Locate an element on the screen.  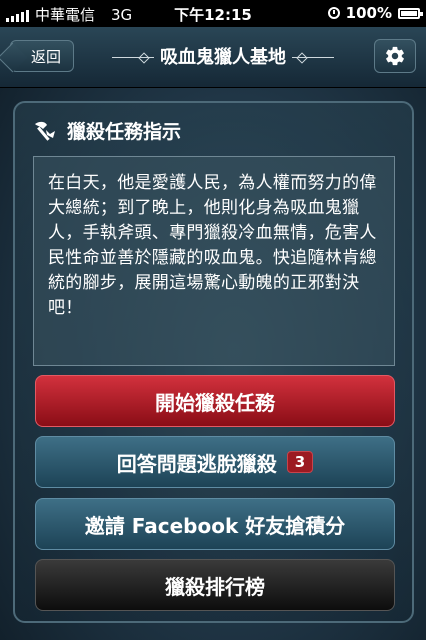
page-title-wrap: 吸血鬼獵人基地 is located at coordinates (223, 56).